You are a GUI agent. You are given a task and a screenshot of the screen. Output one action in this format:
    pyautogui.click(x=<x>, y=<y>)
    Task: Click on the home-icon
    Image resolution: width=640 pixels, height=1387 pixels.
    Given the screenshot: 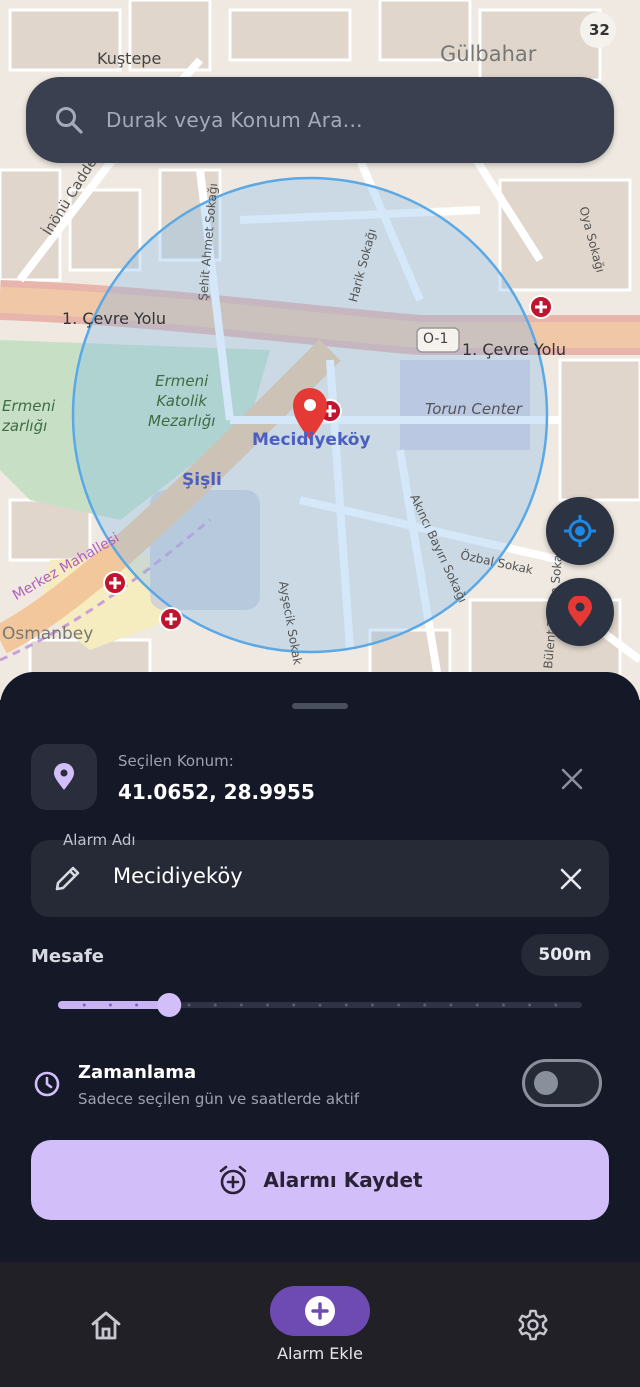 What is the action you would take?
    pyautogui.click(x=106, y=1325)
    